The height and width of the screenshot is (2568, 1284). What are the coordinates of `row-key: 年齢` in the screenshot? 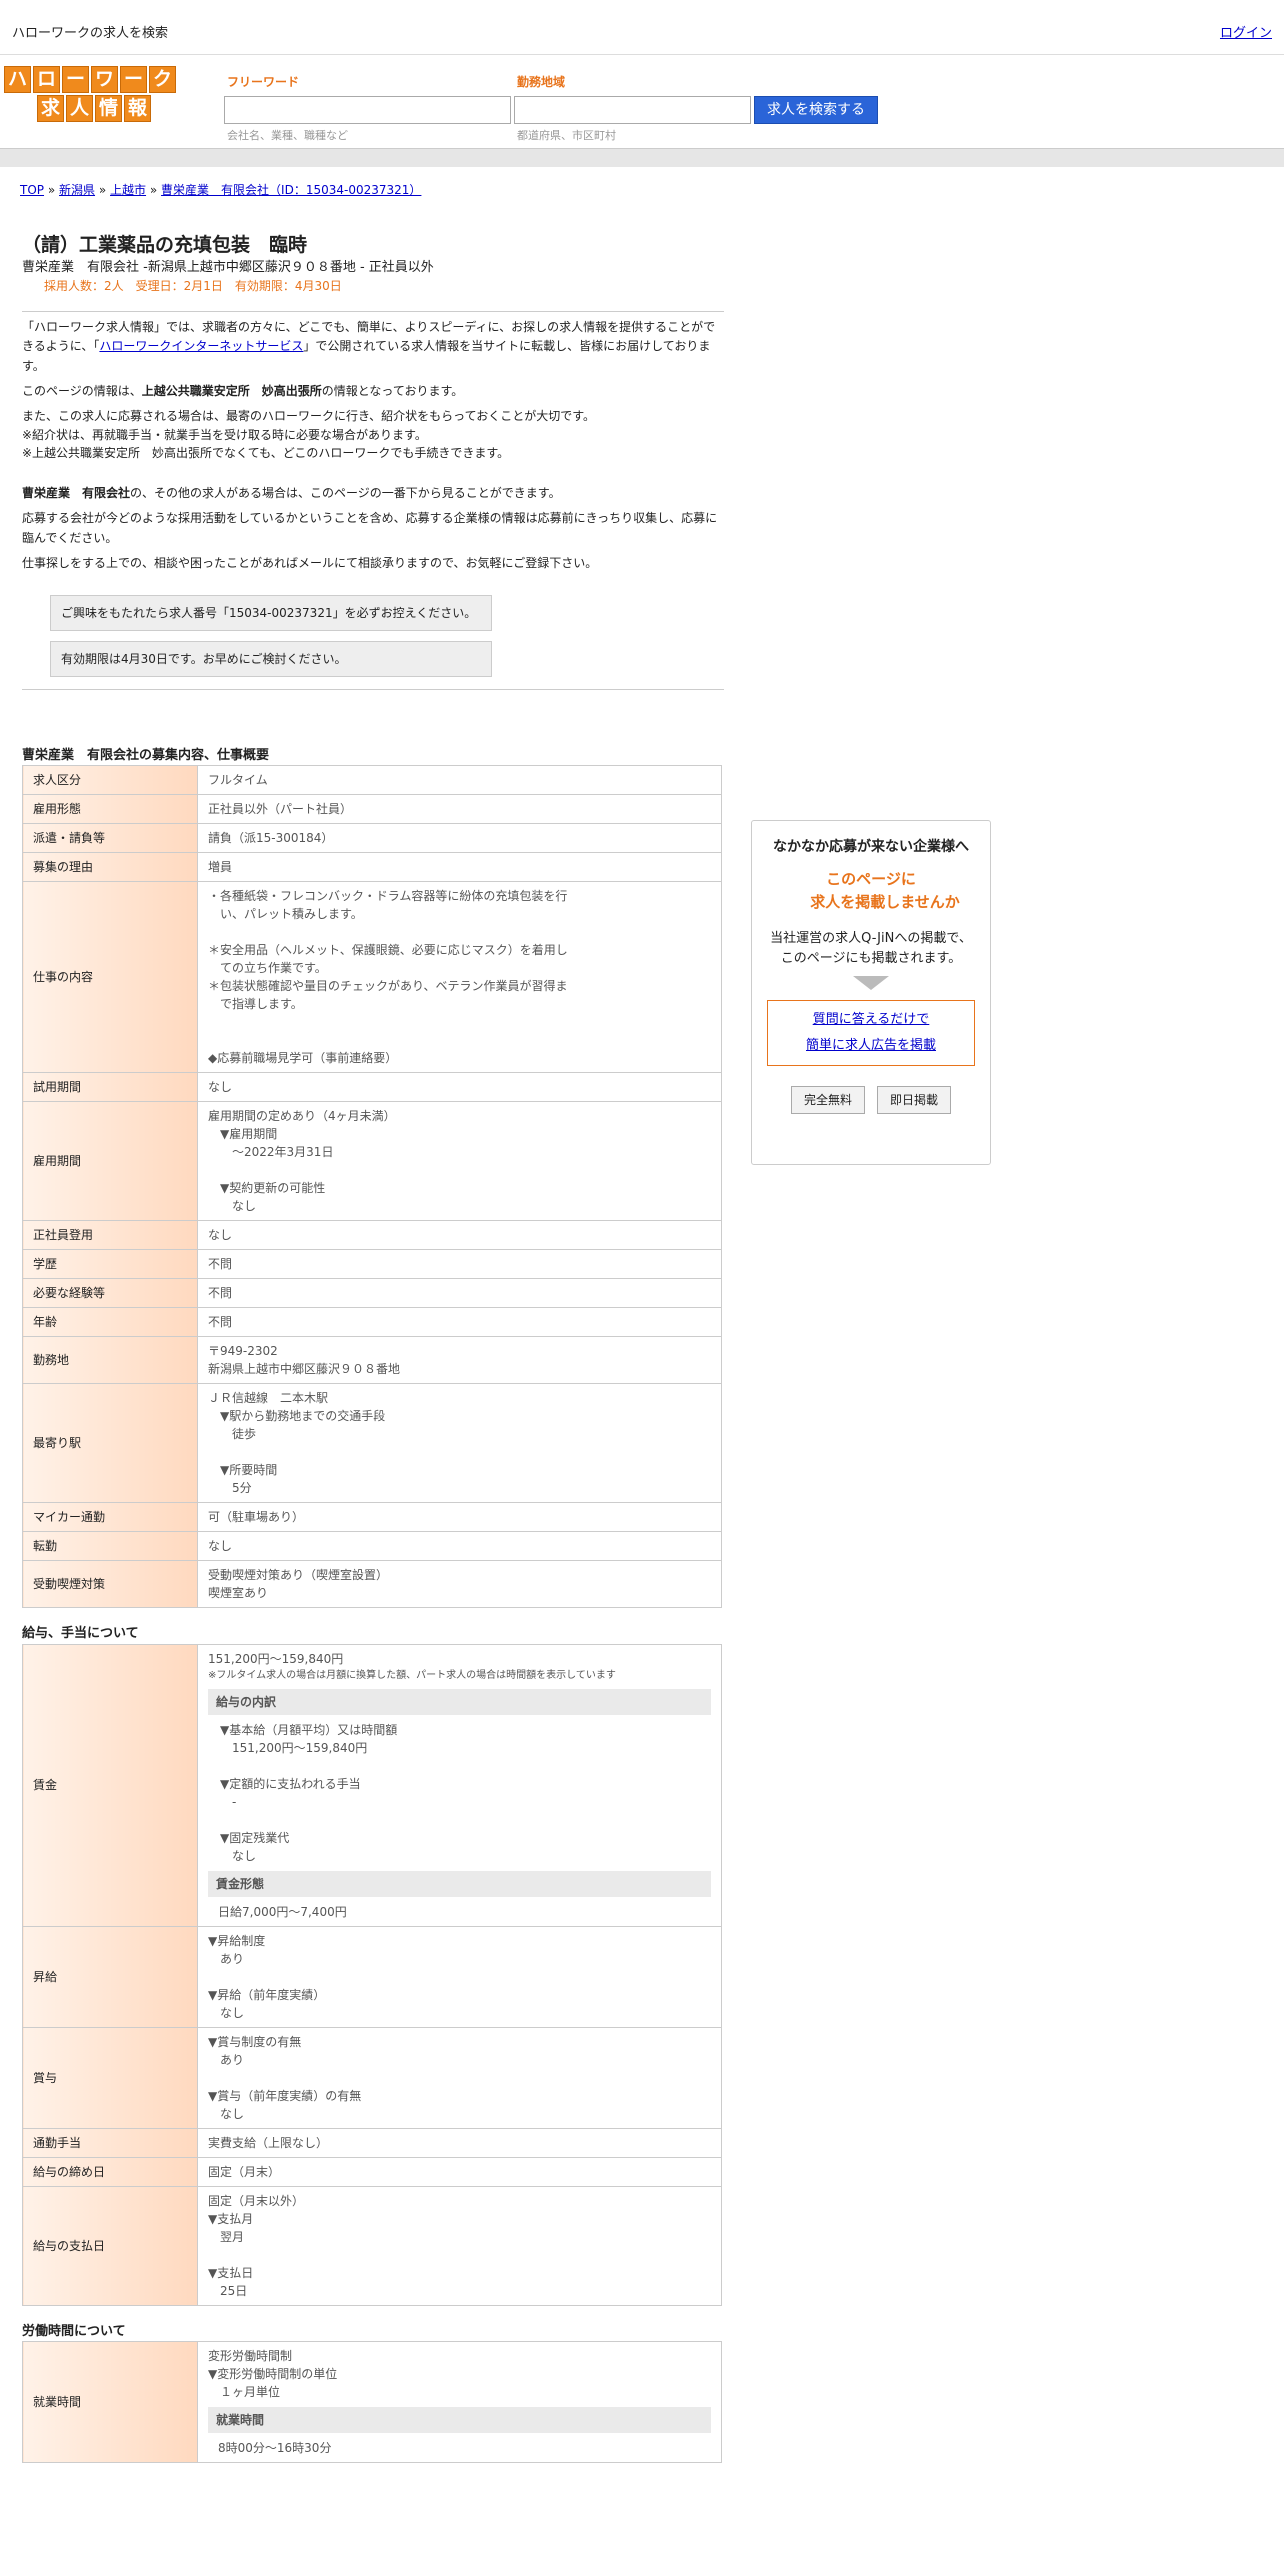 It's located at (110, 1322).